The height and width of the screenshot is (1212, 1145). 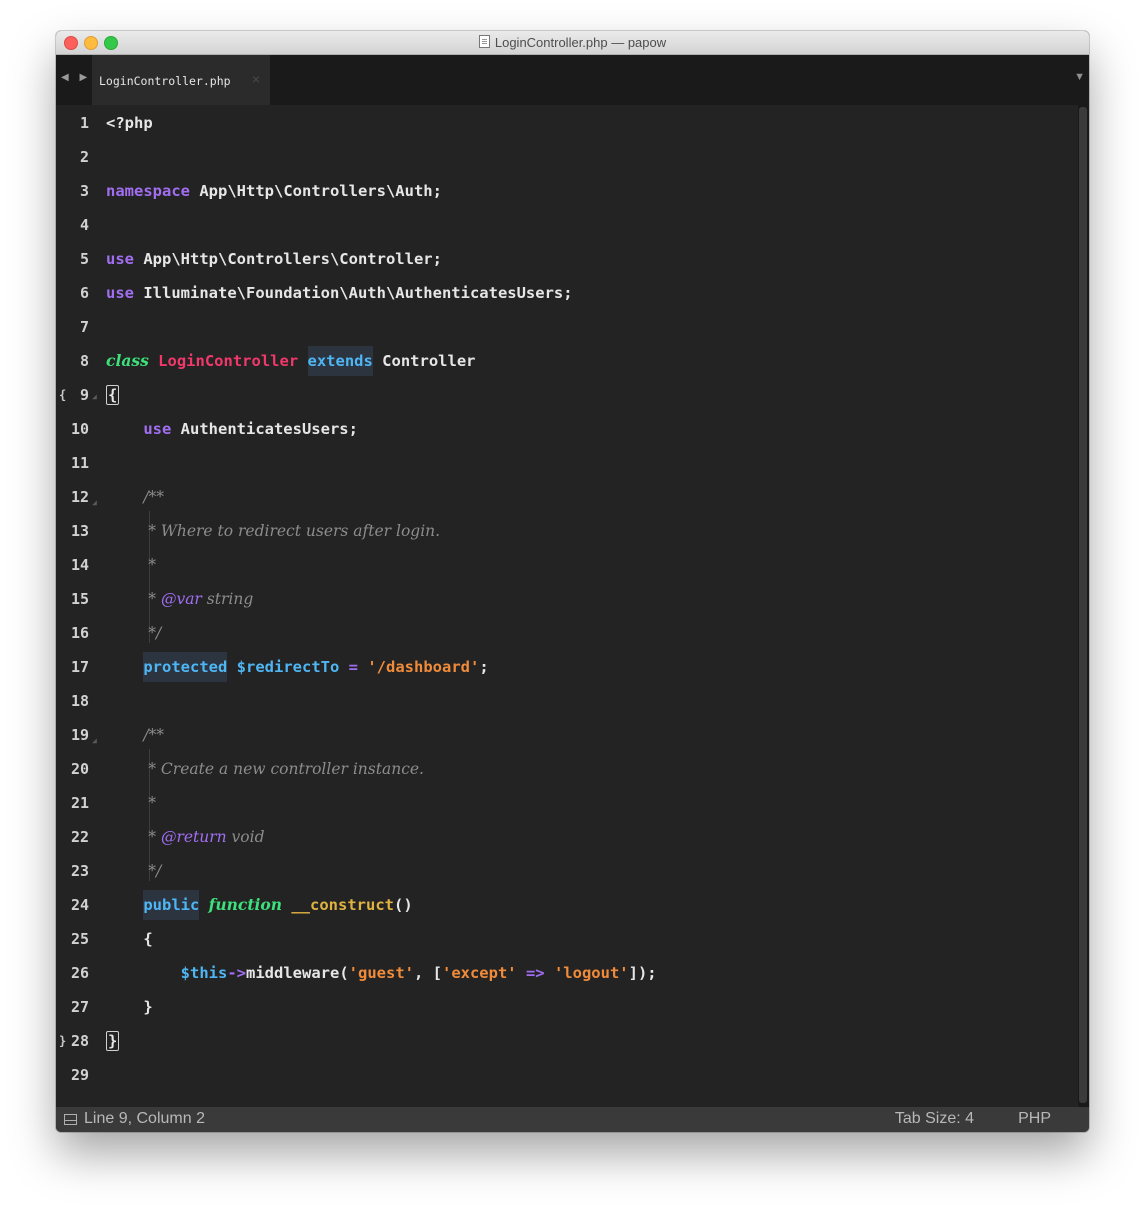 What do you see at coordinates (113, 395) in the screenshot?
I see `text-cursor: {` at bounding box center [113, 395].